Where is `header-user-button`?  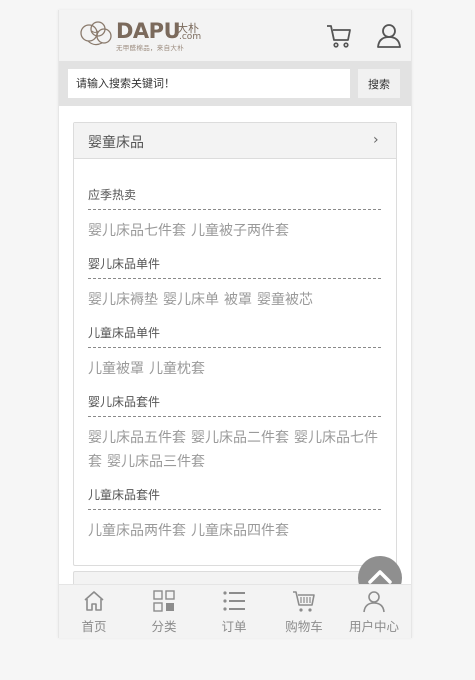 header-user-button is located at coordinates (389, 36).